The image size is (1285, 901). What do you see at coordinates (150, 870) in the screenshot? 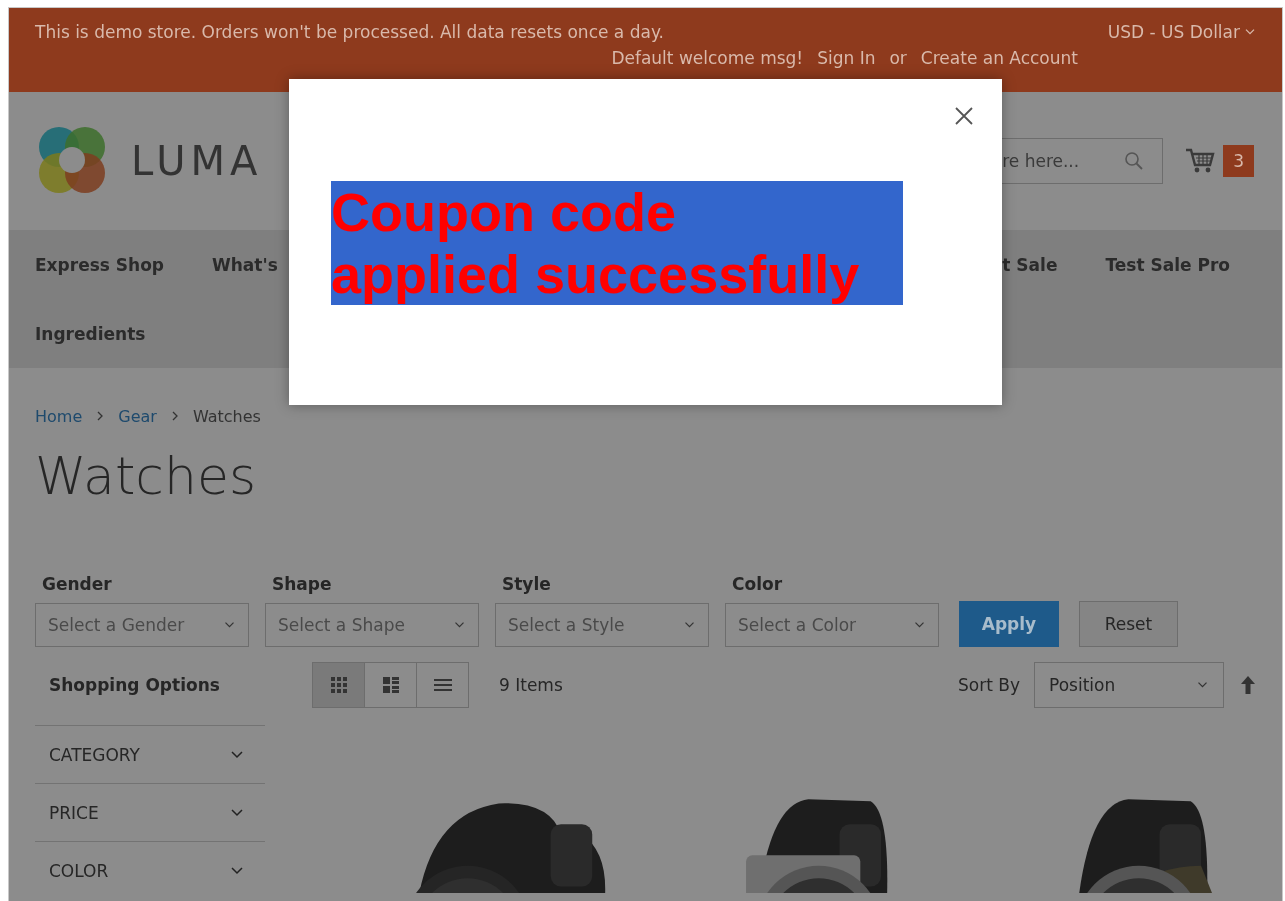
I see `filter-section: COLOR` at bounding box center [150, 870].